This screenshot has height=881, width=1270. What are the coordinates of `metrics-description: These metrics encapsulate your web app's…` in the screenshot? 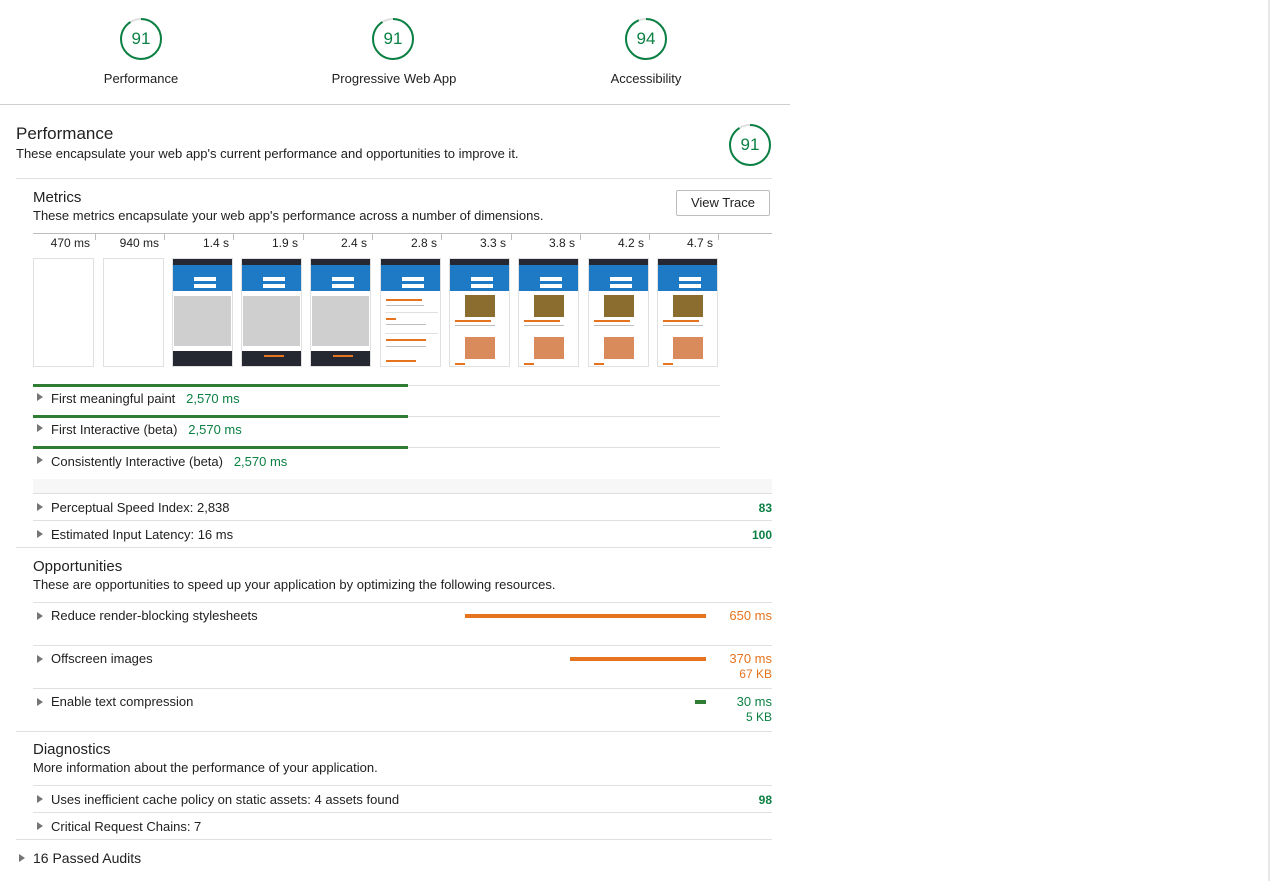 It's located at (288, 215).